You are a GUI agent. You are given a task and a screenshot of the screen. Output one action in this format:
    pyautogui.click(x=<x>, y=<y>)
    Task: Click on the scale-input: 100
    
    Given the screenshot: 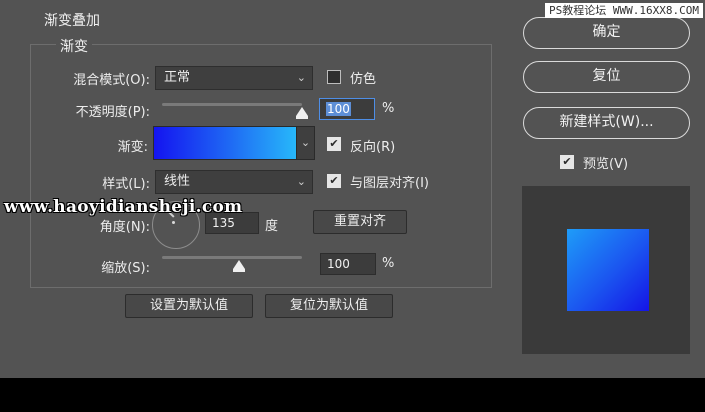 What is the action you would take?
    pyautogui.click(x=348, y=264)
    